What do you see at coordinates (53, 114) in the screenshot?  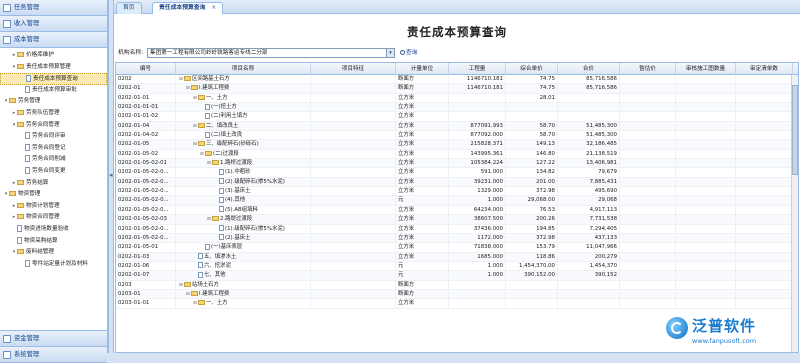 I see `nav-item: ▸ 劳务队伍管理` at bounding box center [53, 114].